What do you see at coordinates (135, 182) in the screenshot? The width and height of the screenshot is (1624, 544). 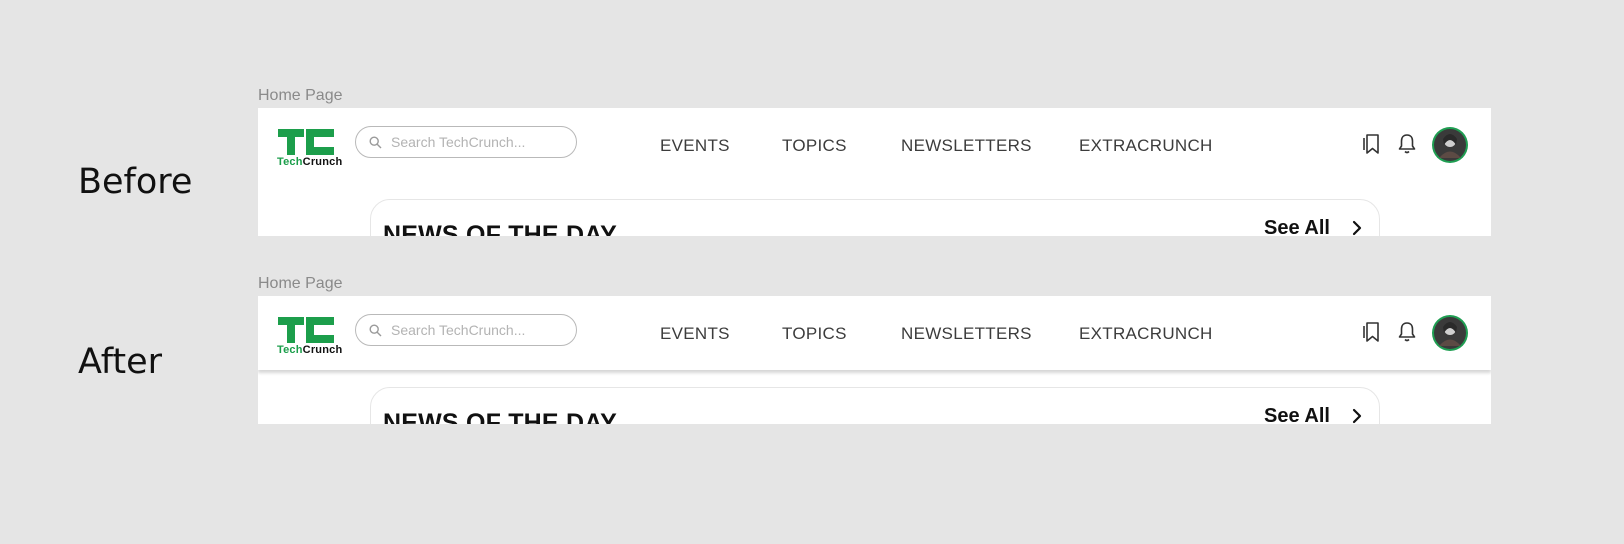 I see `before-label: Before` at bounding box center [135, 182].